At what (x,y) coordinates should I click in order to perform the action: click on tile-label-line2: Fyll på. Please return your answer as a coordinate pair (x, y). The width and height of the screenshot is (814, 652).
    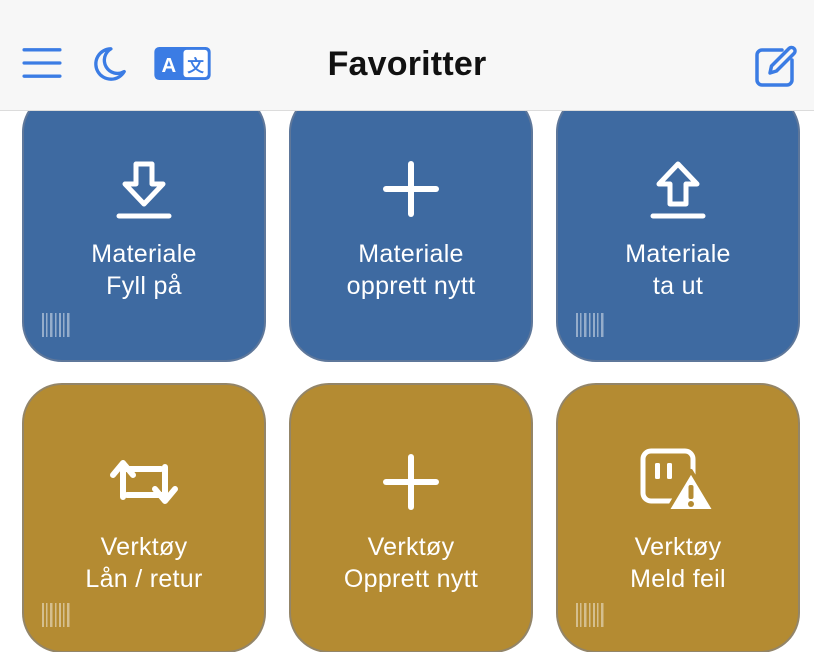
    Looking at the image, I should click on (144, 286).